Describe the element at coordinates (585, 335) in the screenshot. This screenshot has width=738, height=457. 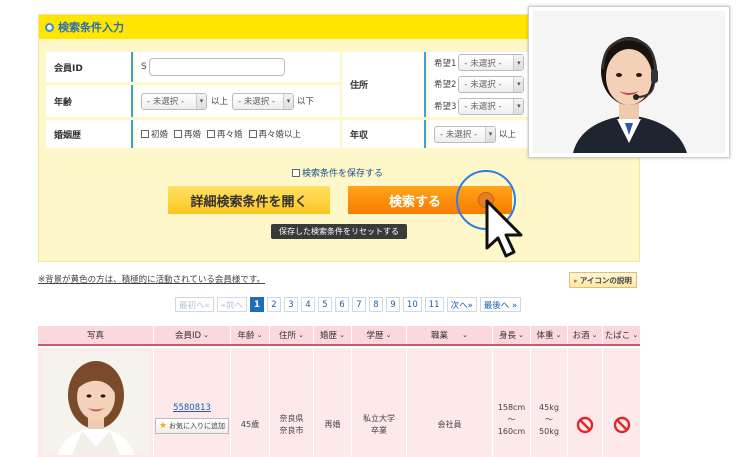
I see `col-header-alcohol: お酒 ⌄` at that location.